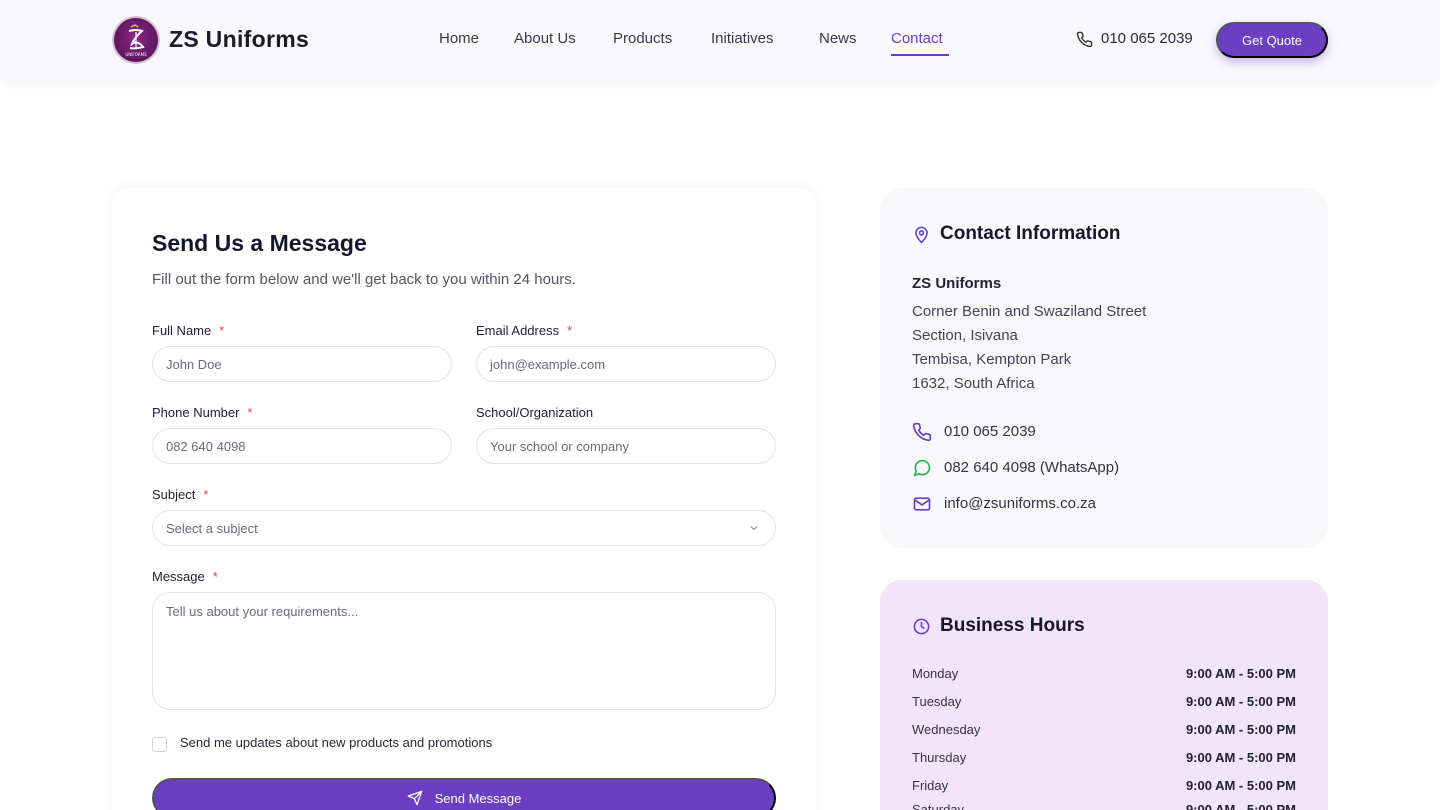 This screenshot has width=1440, height=810. I want to click on form-title: Send Us a Message, so click(259, 243).